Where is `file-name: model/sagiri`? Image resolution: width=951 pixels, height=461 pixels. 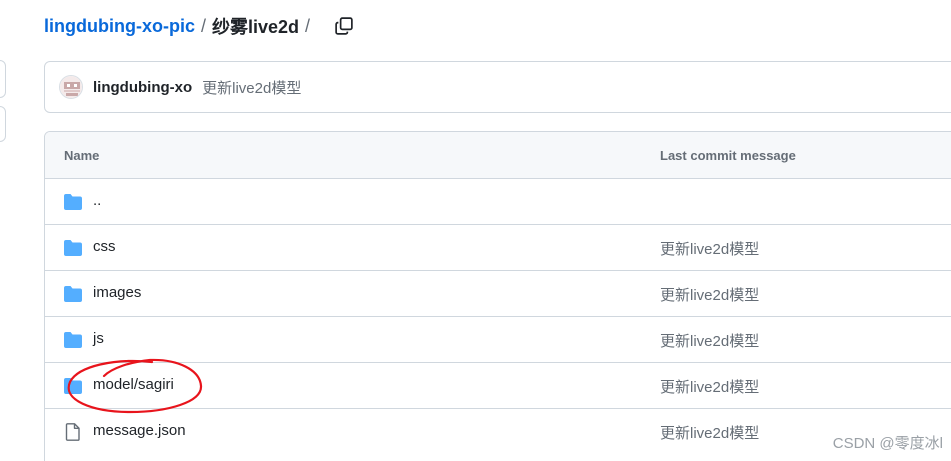
file-name: model/sagiri is located at coordinates (133, 384).